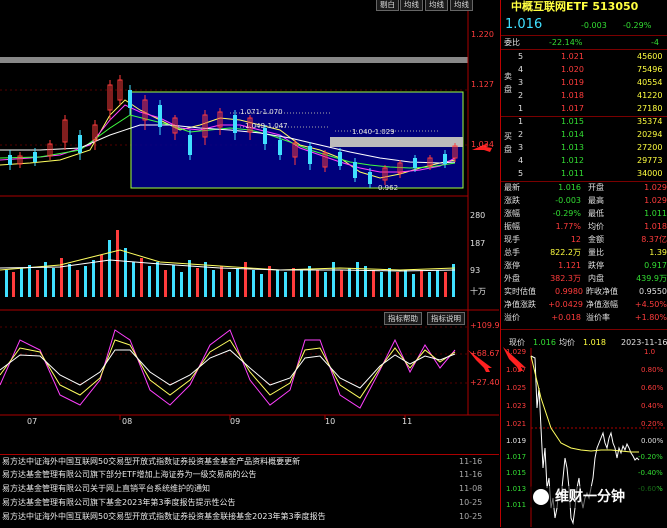  Describe the element at coordinates (461, 5) in the screenshot. I see `toolbar-button-4: 均线` at that location.